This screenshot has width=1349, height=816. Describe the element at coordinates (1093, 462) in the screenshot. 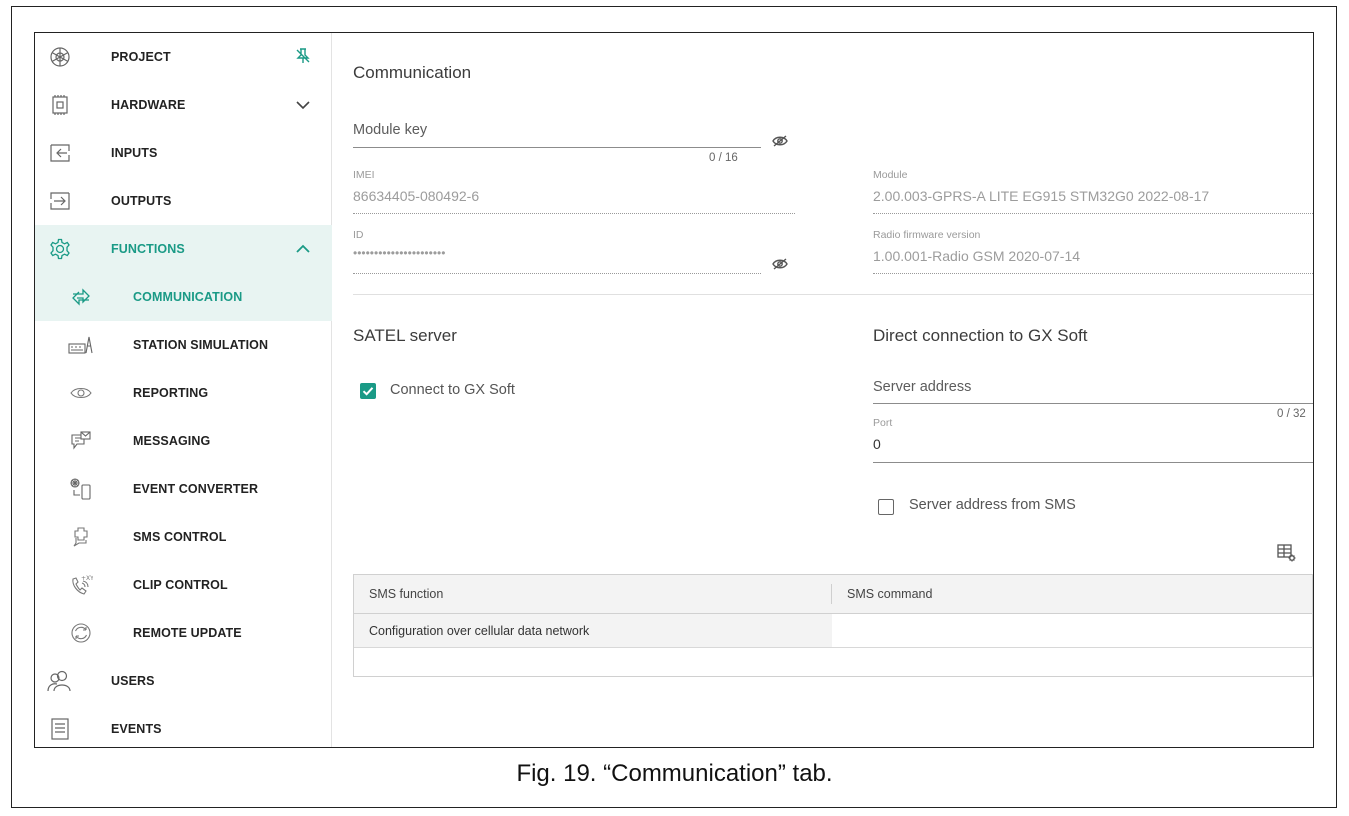

I see `port-underline` at that location.